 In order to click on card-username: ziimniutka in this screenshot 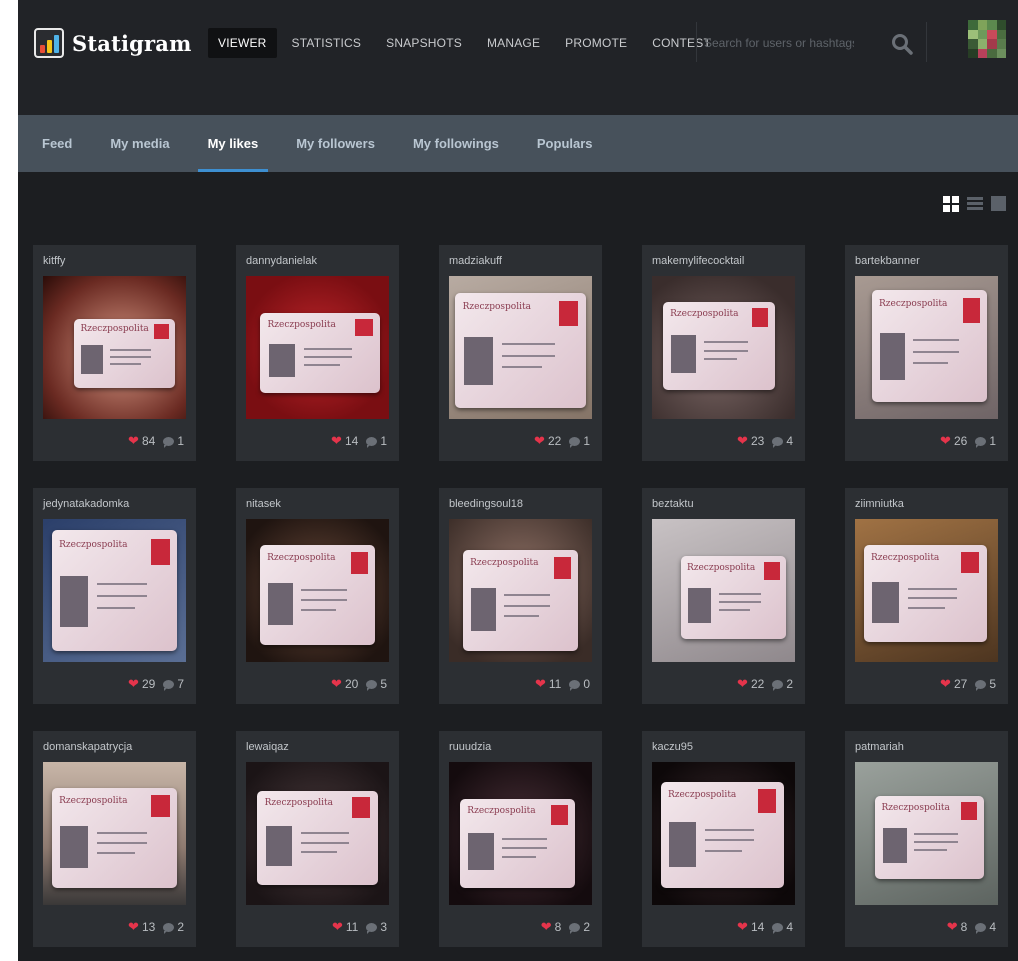, I will do `click(879, 504)`.